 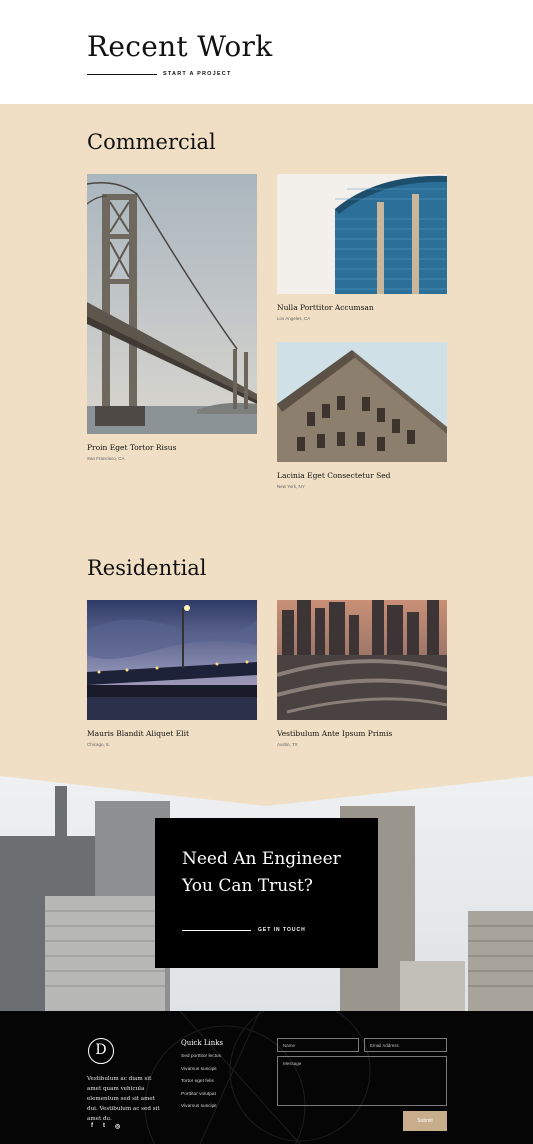 I want to click on message-placeholder: Message, so click(x=292, y=1063).